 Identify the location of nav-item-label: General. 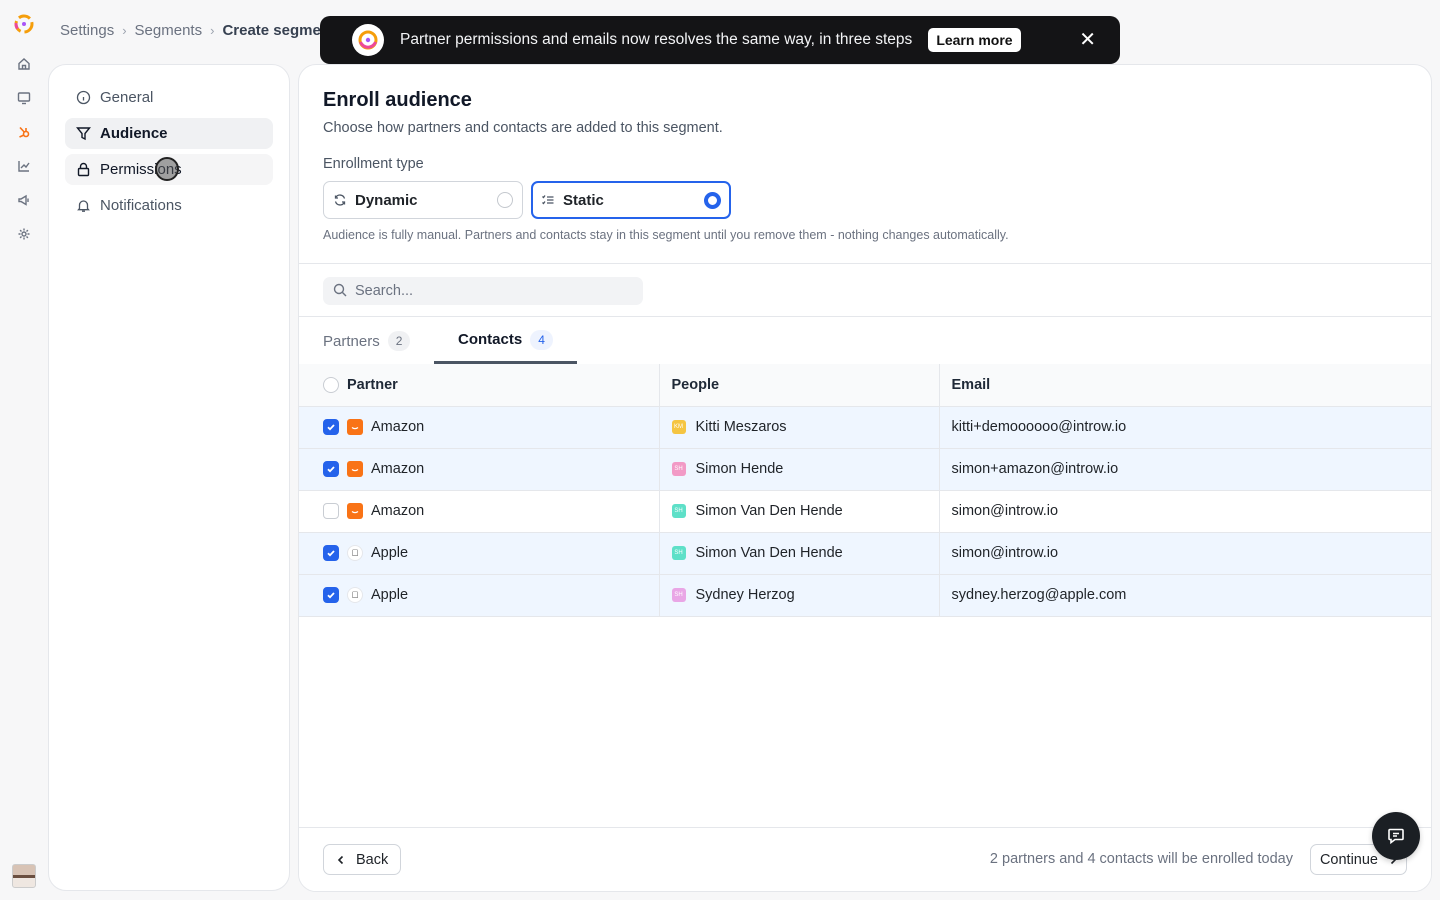
(127, 97).